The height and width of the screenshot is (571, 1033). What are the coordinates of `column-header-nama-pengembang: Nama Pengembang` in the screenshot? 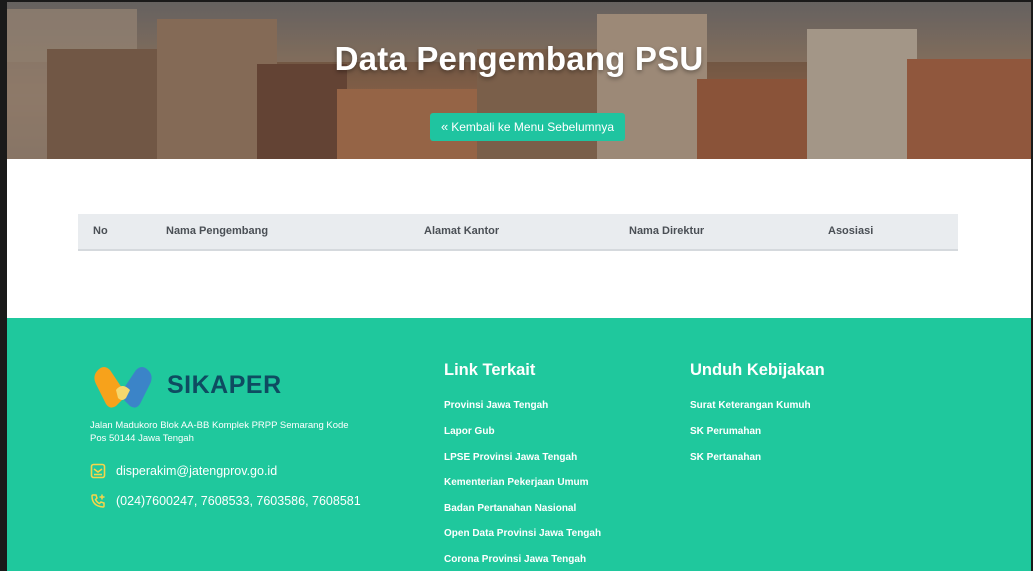 It's located at (217, 231).